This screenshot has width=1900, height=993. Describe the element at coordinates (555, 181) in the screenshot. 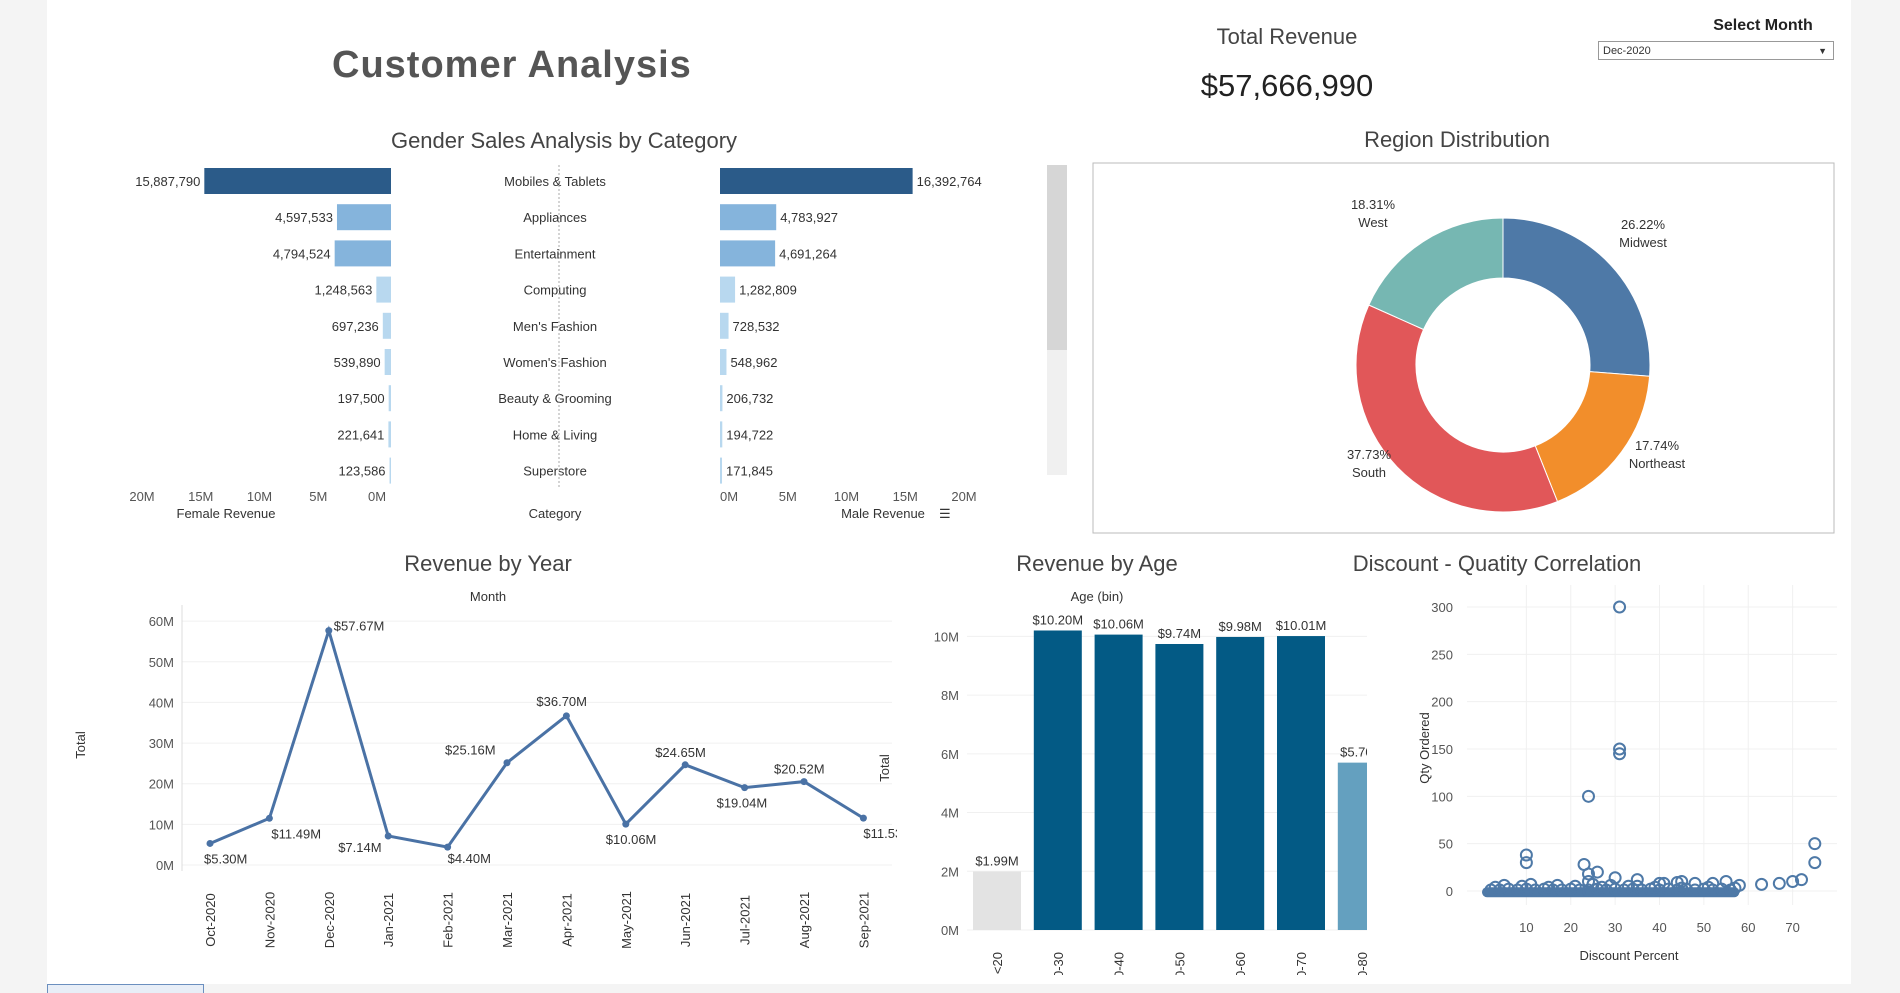

I see `category-label: Mobiles & Tablets` at that location.